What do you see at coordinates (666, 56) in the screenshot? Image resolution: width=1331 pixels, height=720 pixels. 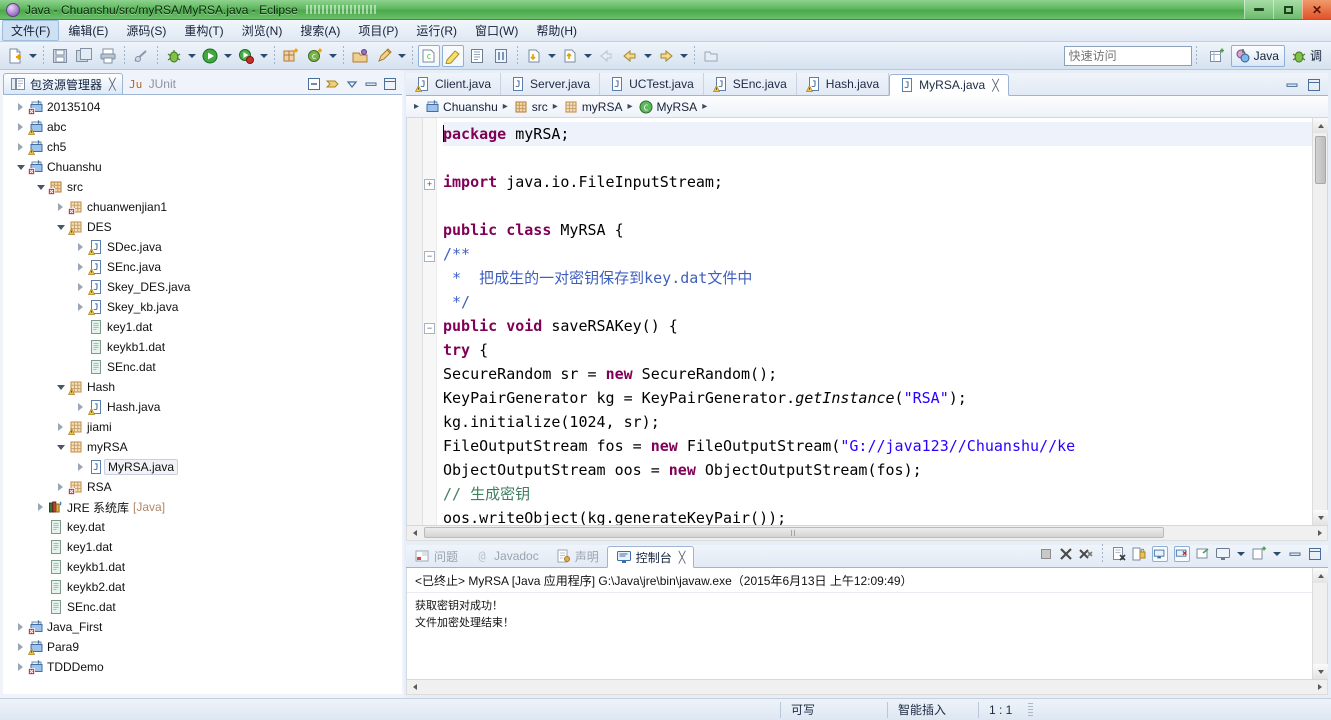 I see `forward-button` at bounding box center [666, 56].